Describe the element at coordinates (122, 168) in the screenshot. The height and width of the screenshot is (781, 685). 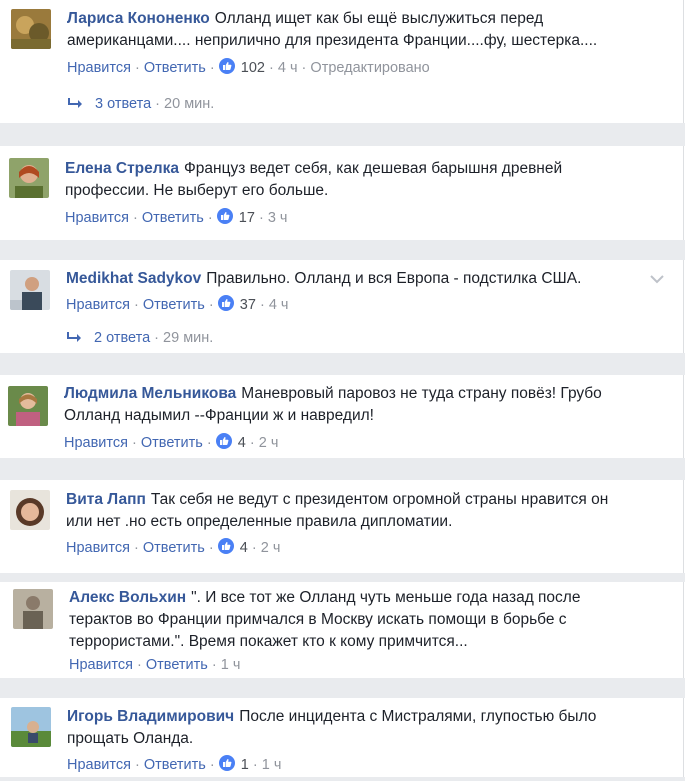
I see `comment-author: Елена Стрелка` at that location.